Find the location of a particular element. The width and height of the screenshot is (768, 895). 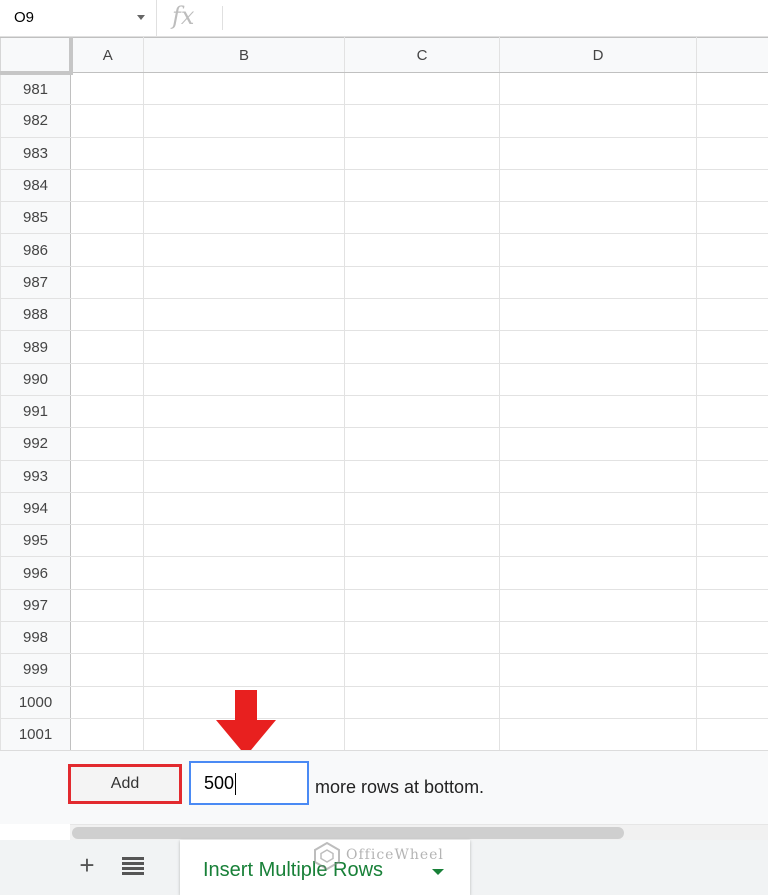

row-header: 992 is located at coordinates (35, 444).